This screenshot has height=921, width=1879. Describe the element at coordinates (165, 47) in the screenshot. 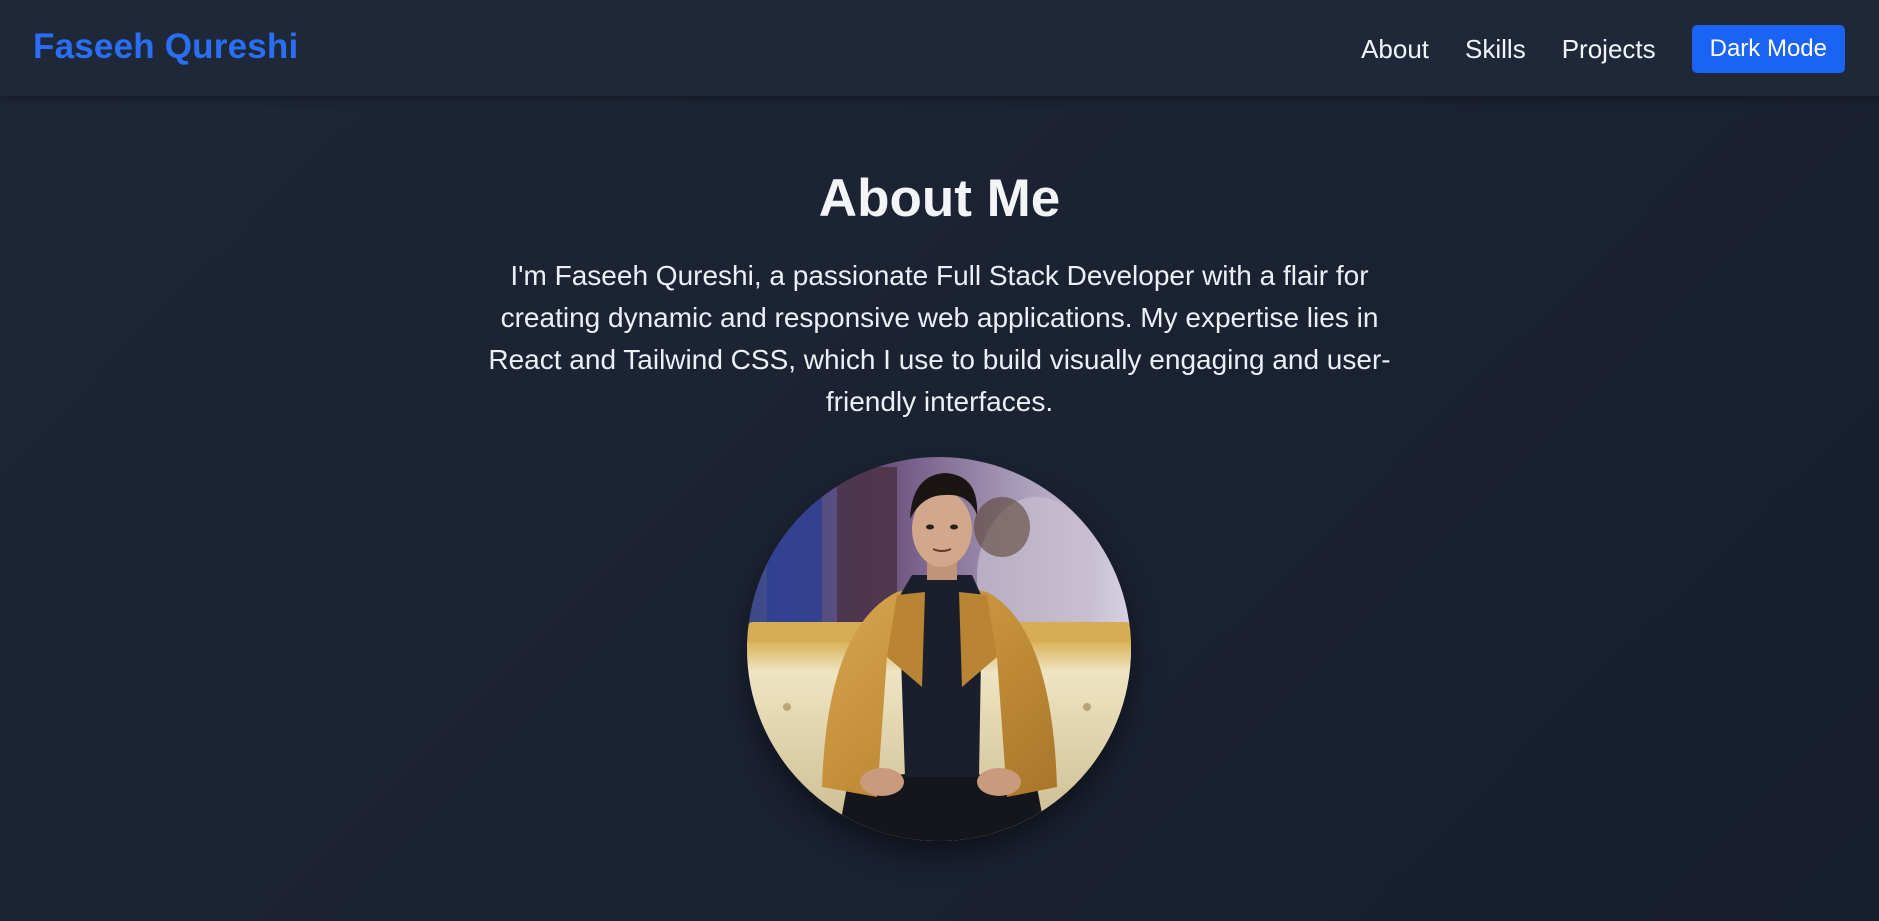

I see `brand-logo: Faseeh Qureshi` at that location.